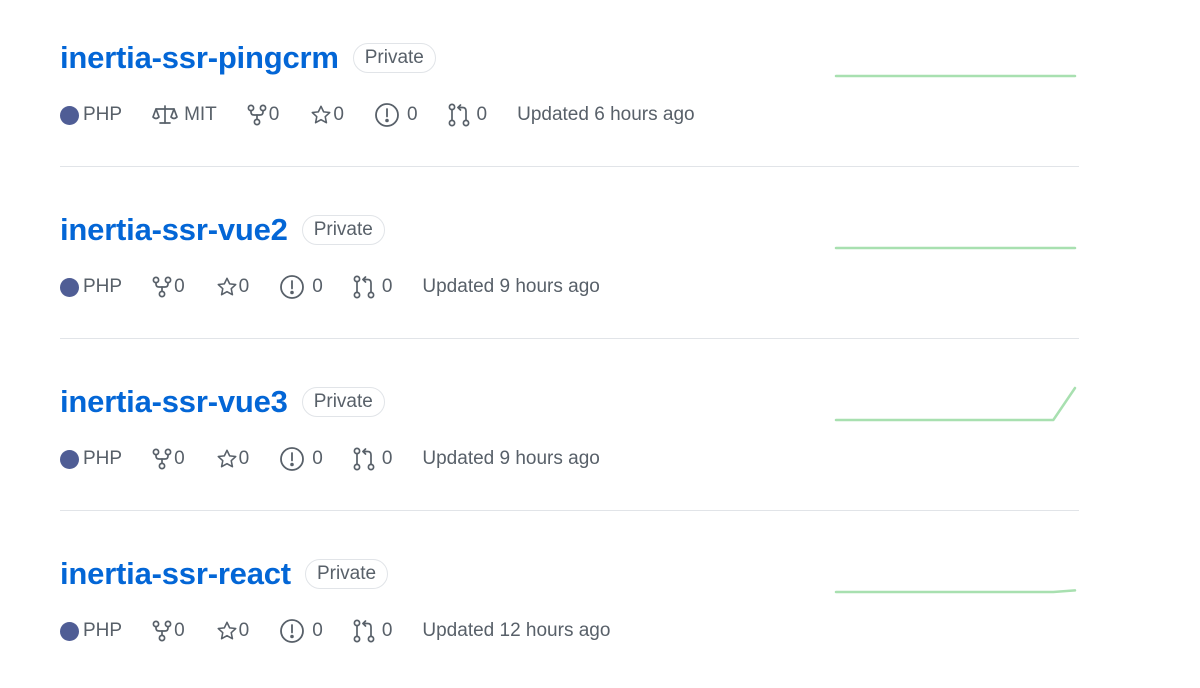 The image size is (1200, 688). What do you see at coordinates (174, 402) in the screenshot?
I see `repo-name-link: inertia-ssr-vue3` at bounding box center [174, 402].